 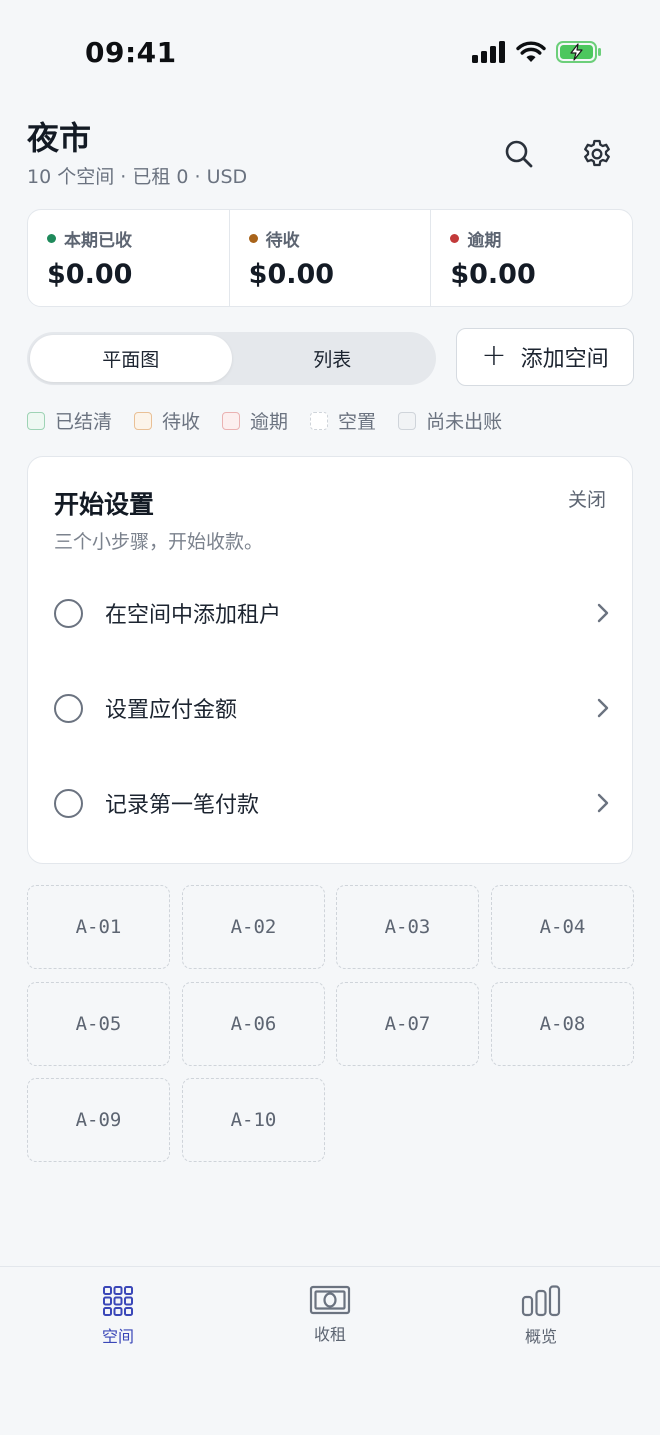 I want to click on add-space-button: + 添加空间, so click(x=545, y=357).